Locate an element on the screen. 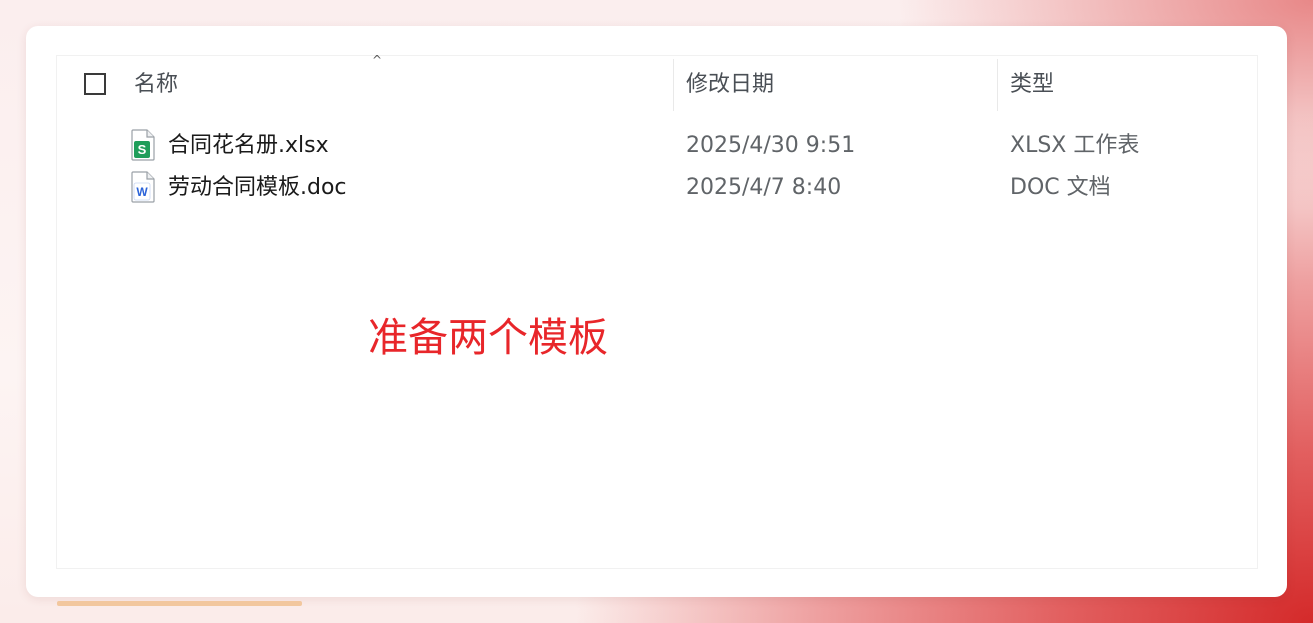  file-name: 合同花名册.xlsx is located at coordinates (248, 145).